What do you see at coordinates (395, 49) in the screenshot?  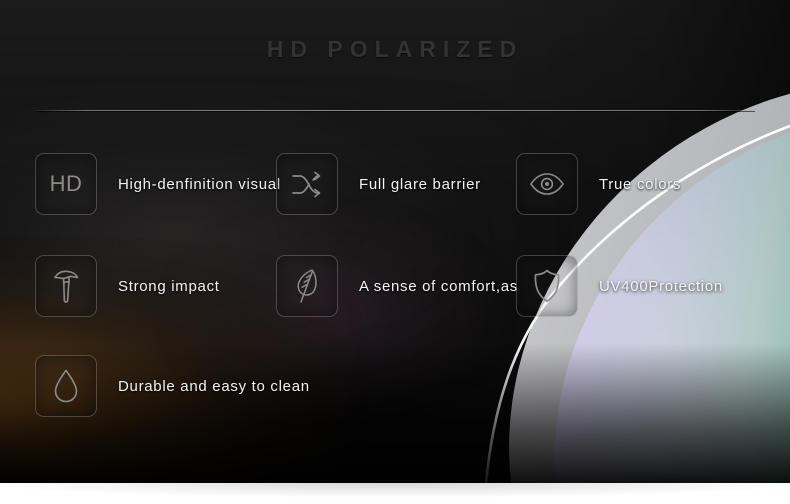 I see `page-title: HD POLARIZED` at bounding box center [395, 49].